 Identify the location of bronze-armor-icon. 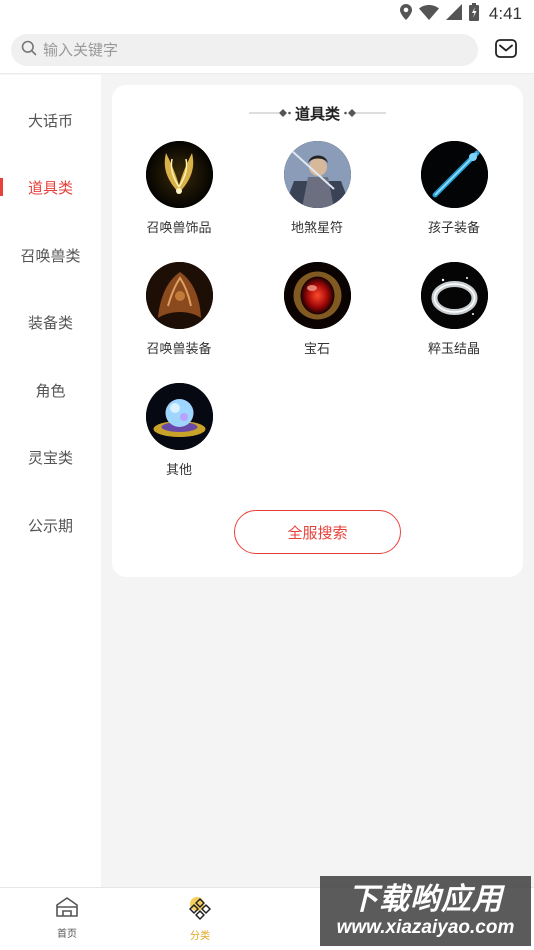
(179, 295).